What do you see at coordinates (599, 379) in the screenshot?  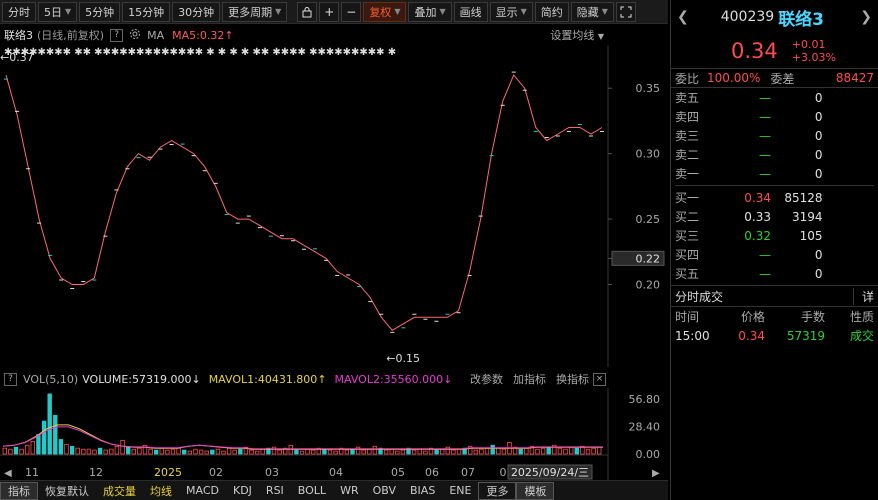 I see `close-icon: ×` at bounding box center [599, 379].